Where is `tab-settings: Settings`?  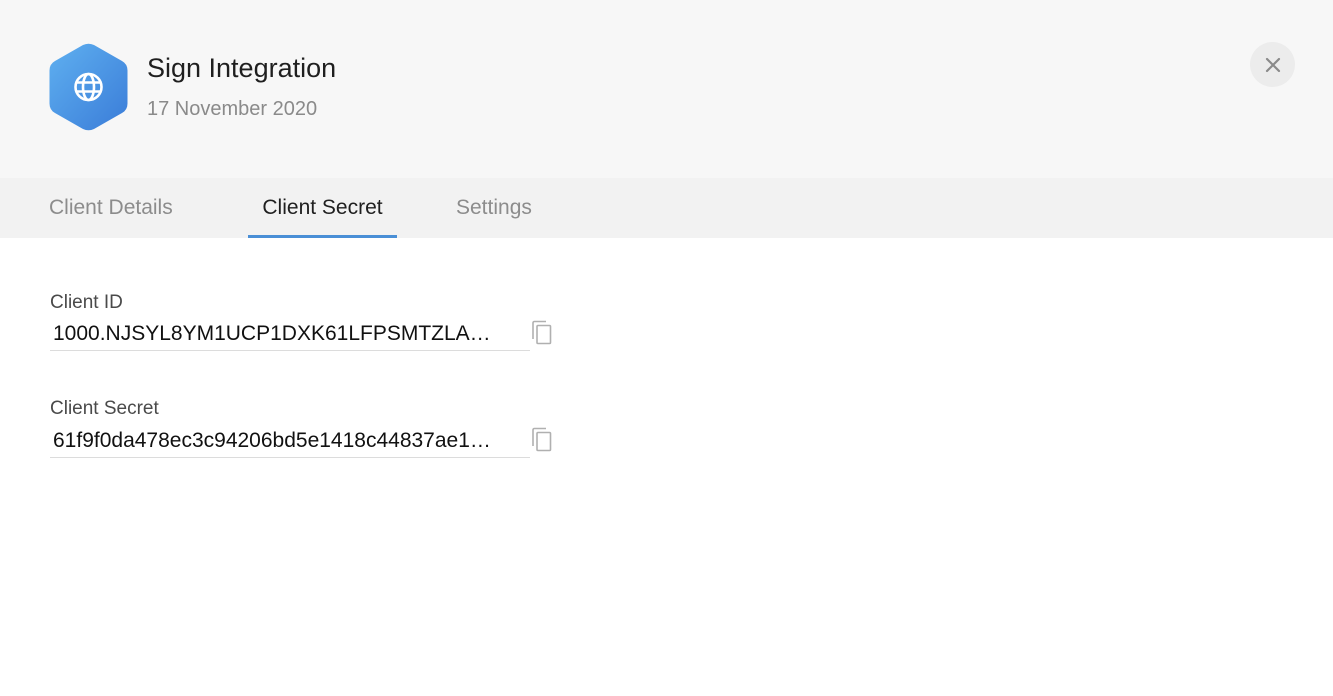 tab-settings: Settings is located at coordinates (494, 208).